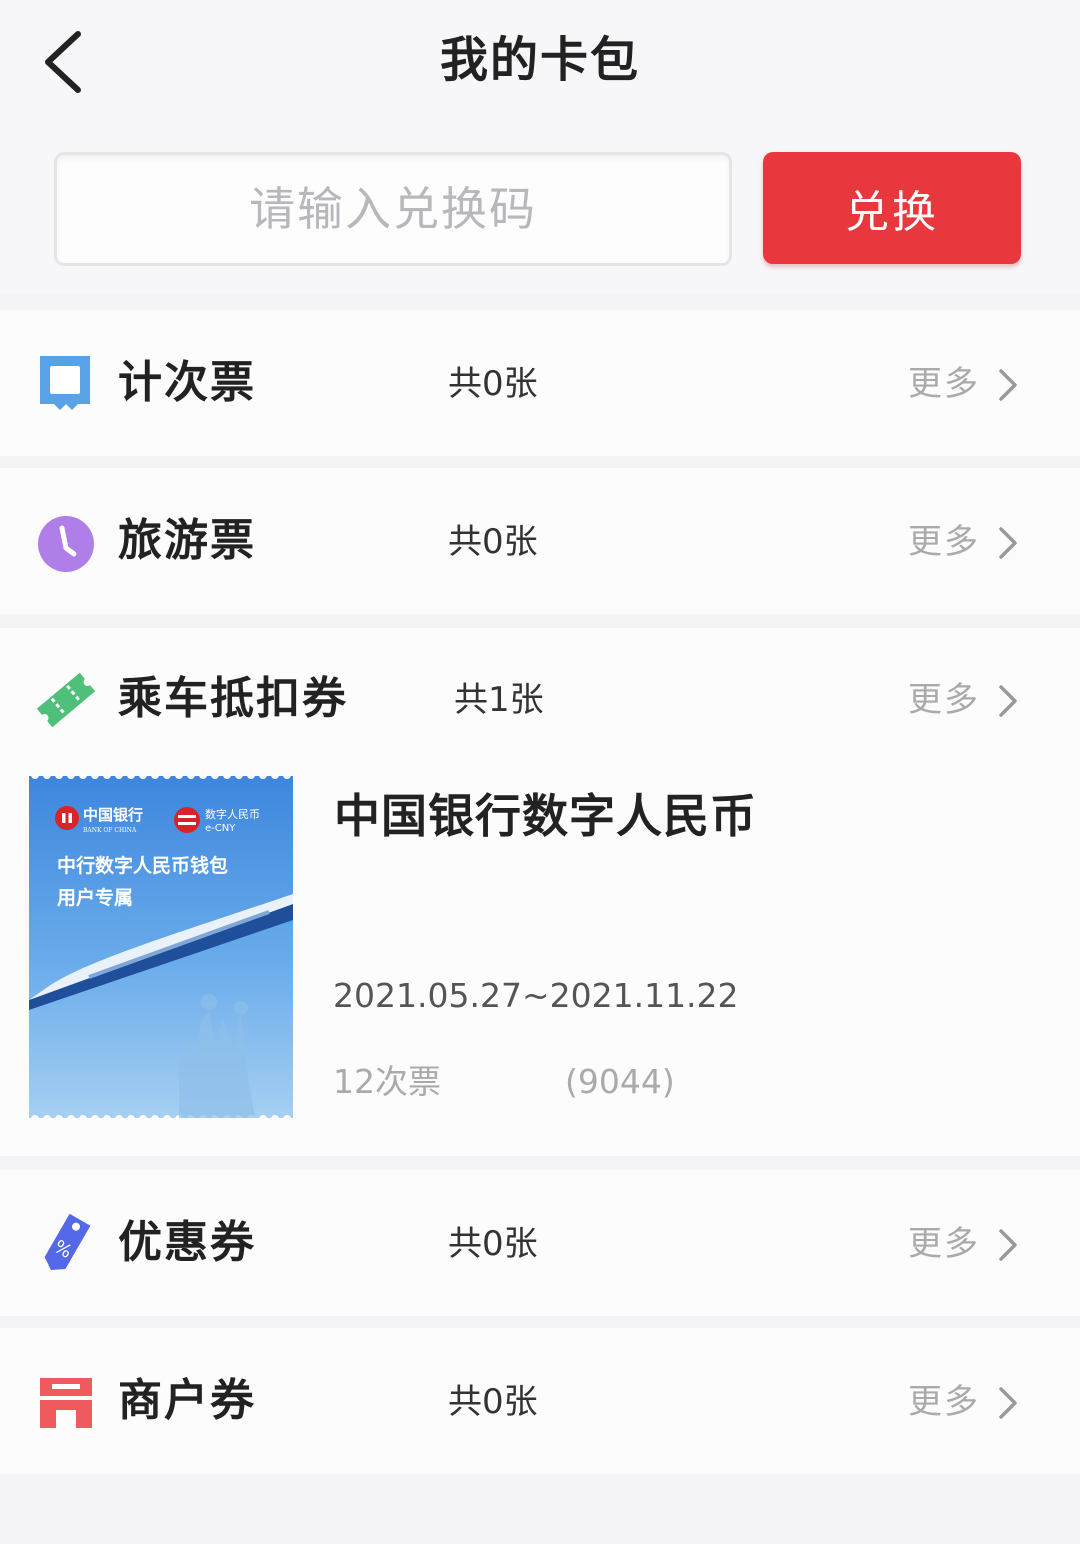 The width and height of the screenshot is (1080, 1544). I want to click on category-name: 旅游票, so click(187, 540).